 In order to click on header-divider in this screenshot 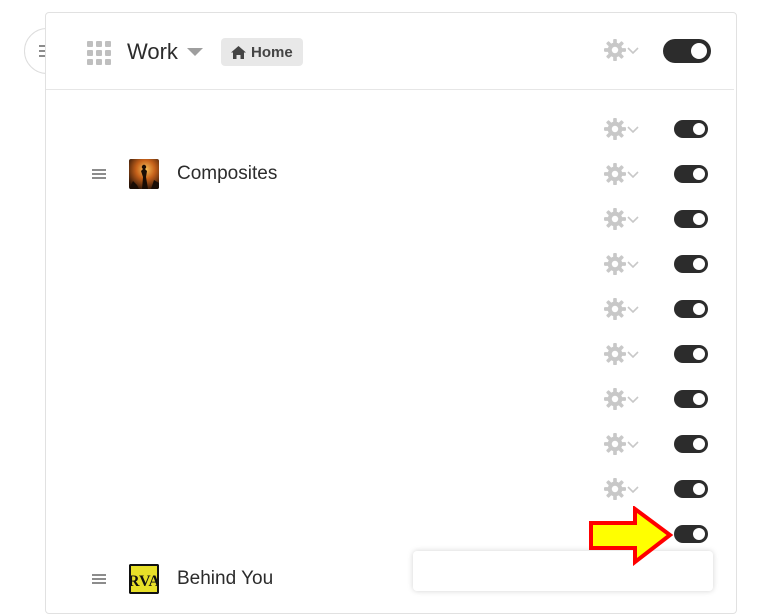, I will do `click(390, 89)`.